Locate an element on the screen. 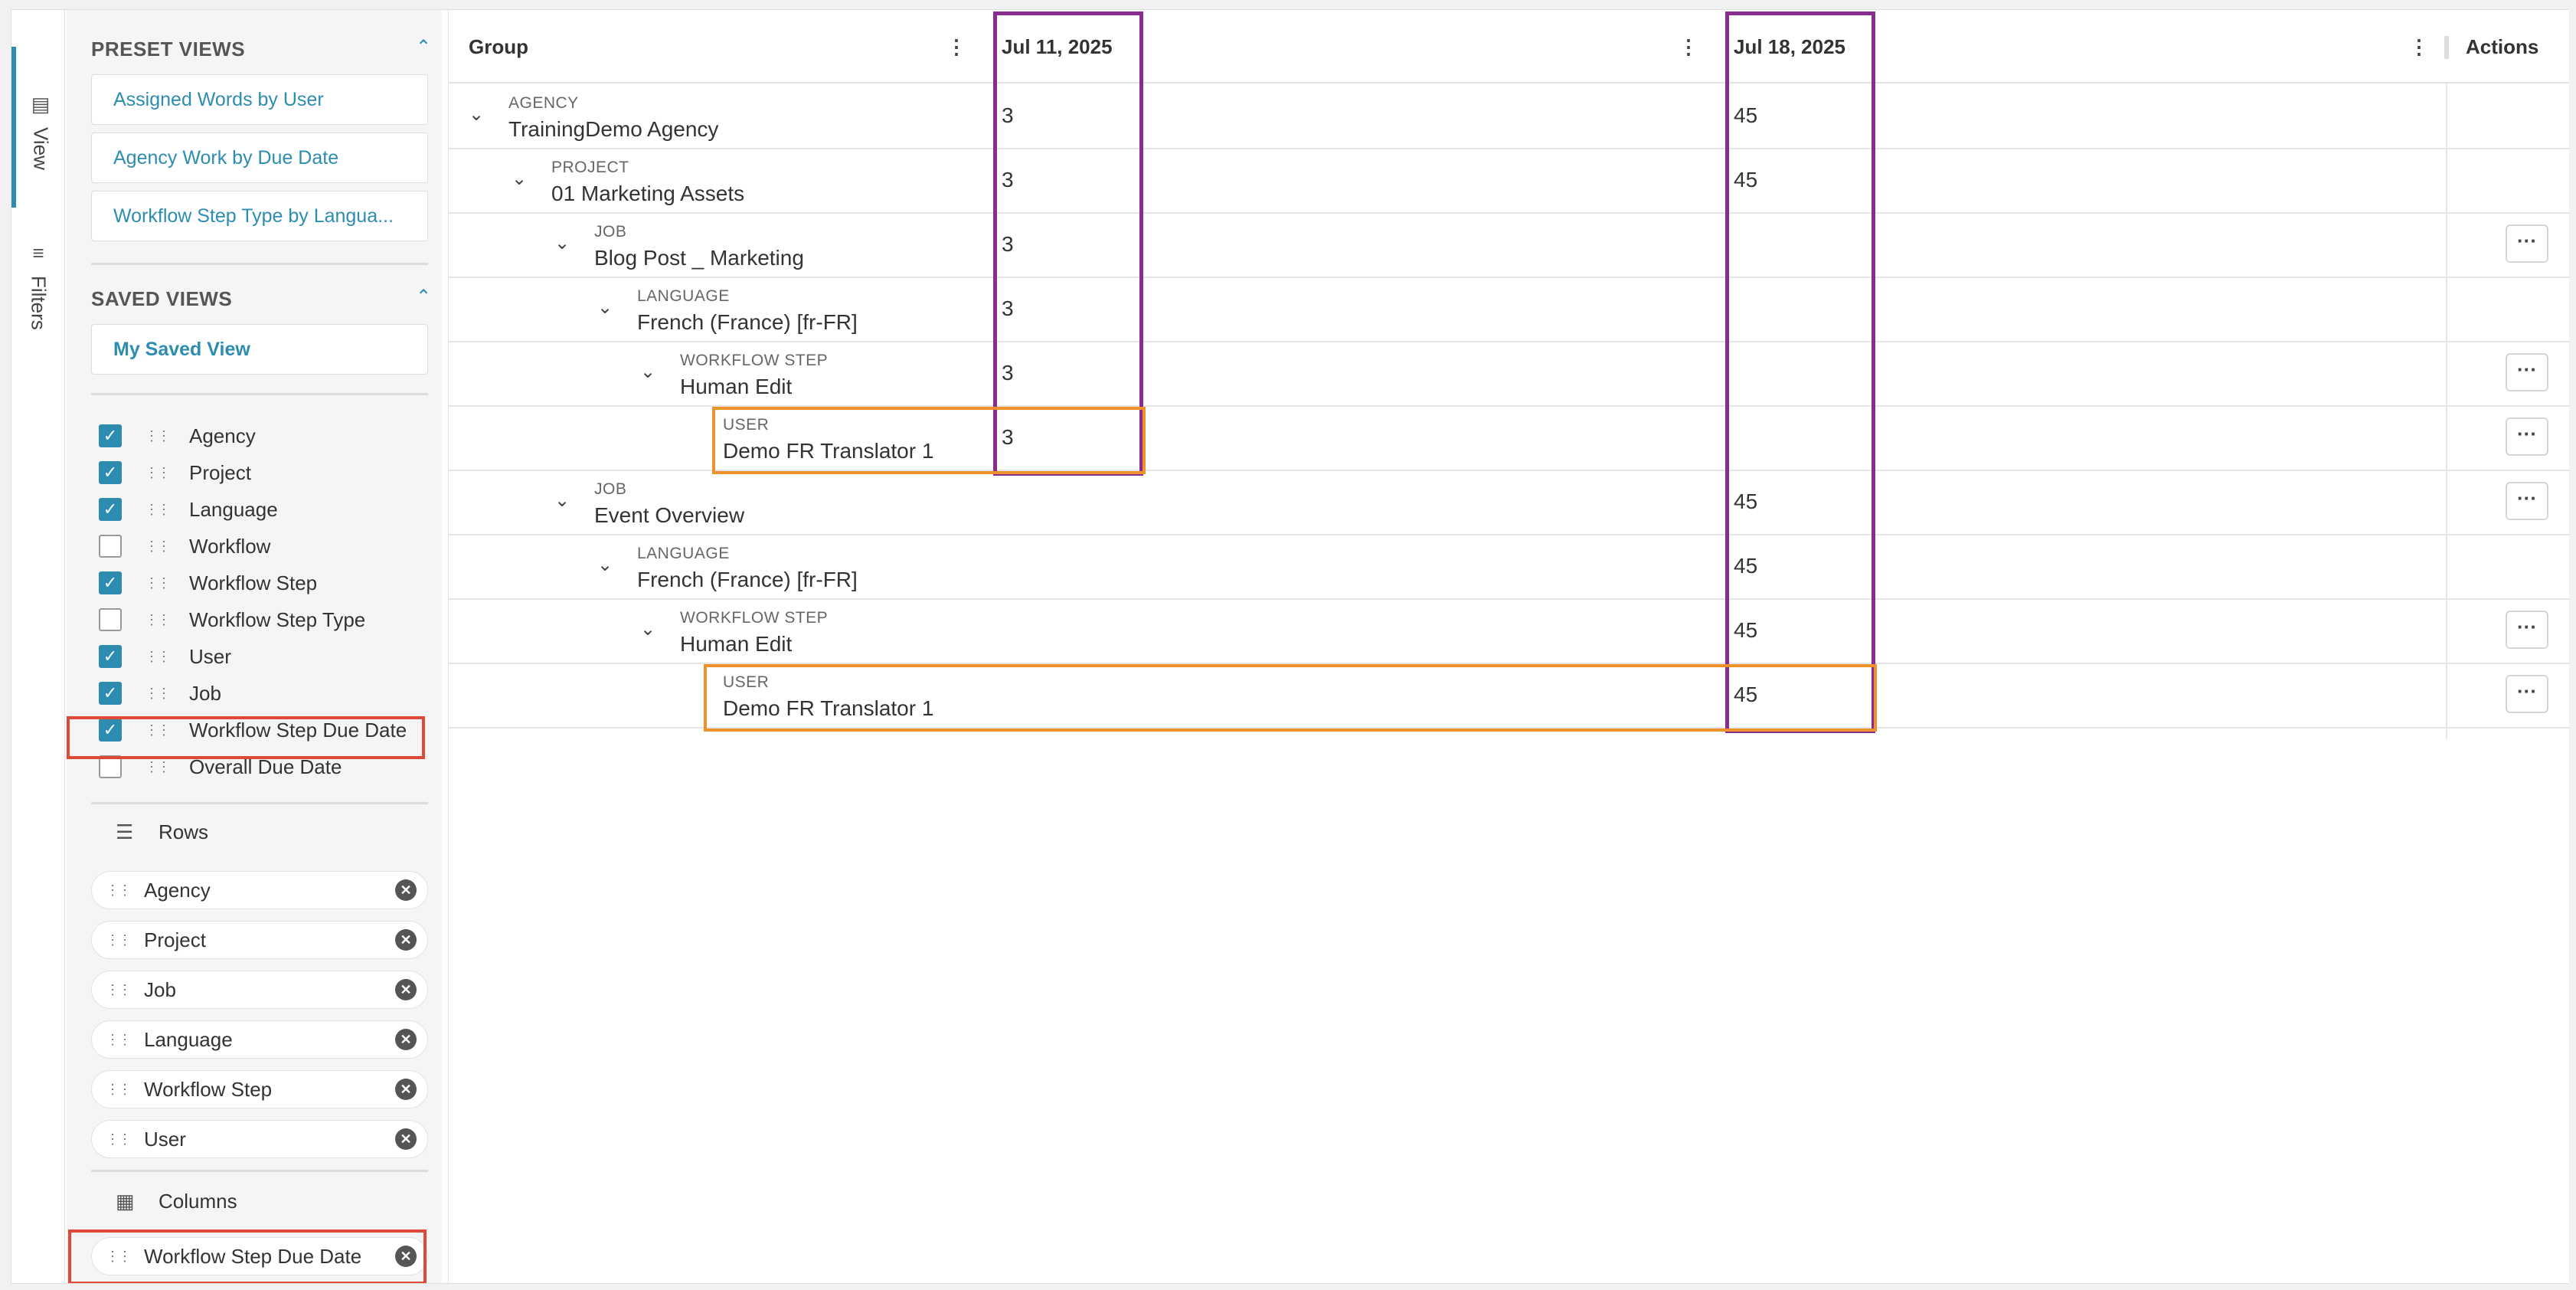 This screenshot has width=2576, height=1290. table-icon: ▤ is located at coordinates (41, 104).